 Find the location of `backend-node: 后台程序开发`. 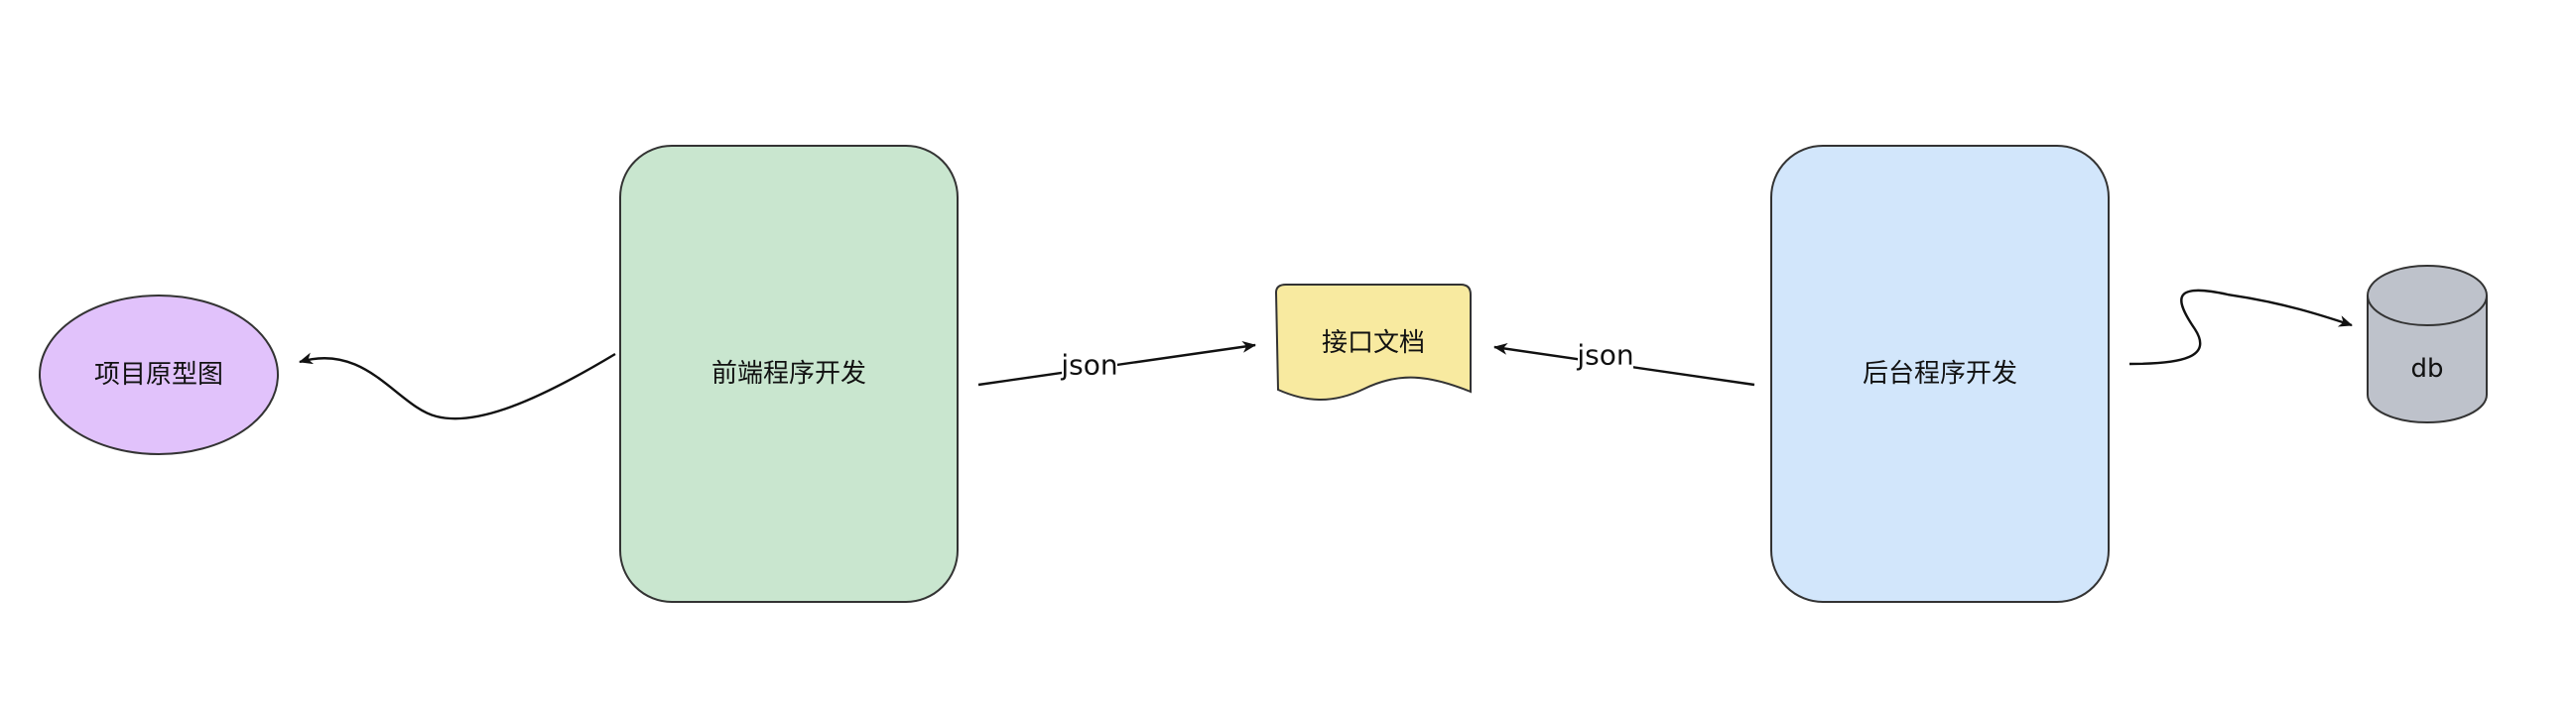

backend-node: 后台程序开发 is located at coordinates (1940, 374).